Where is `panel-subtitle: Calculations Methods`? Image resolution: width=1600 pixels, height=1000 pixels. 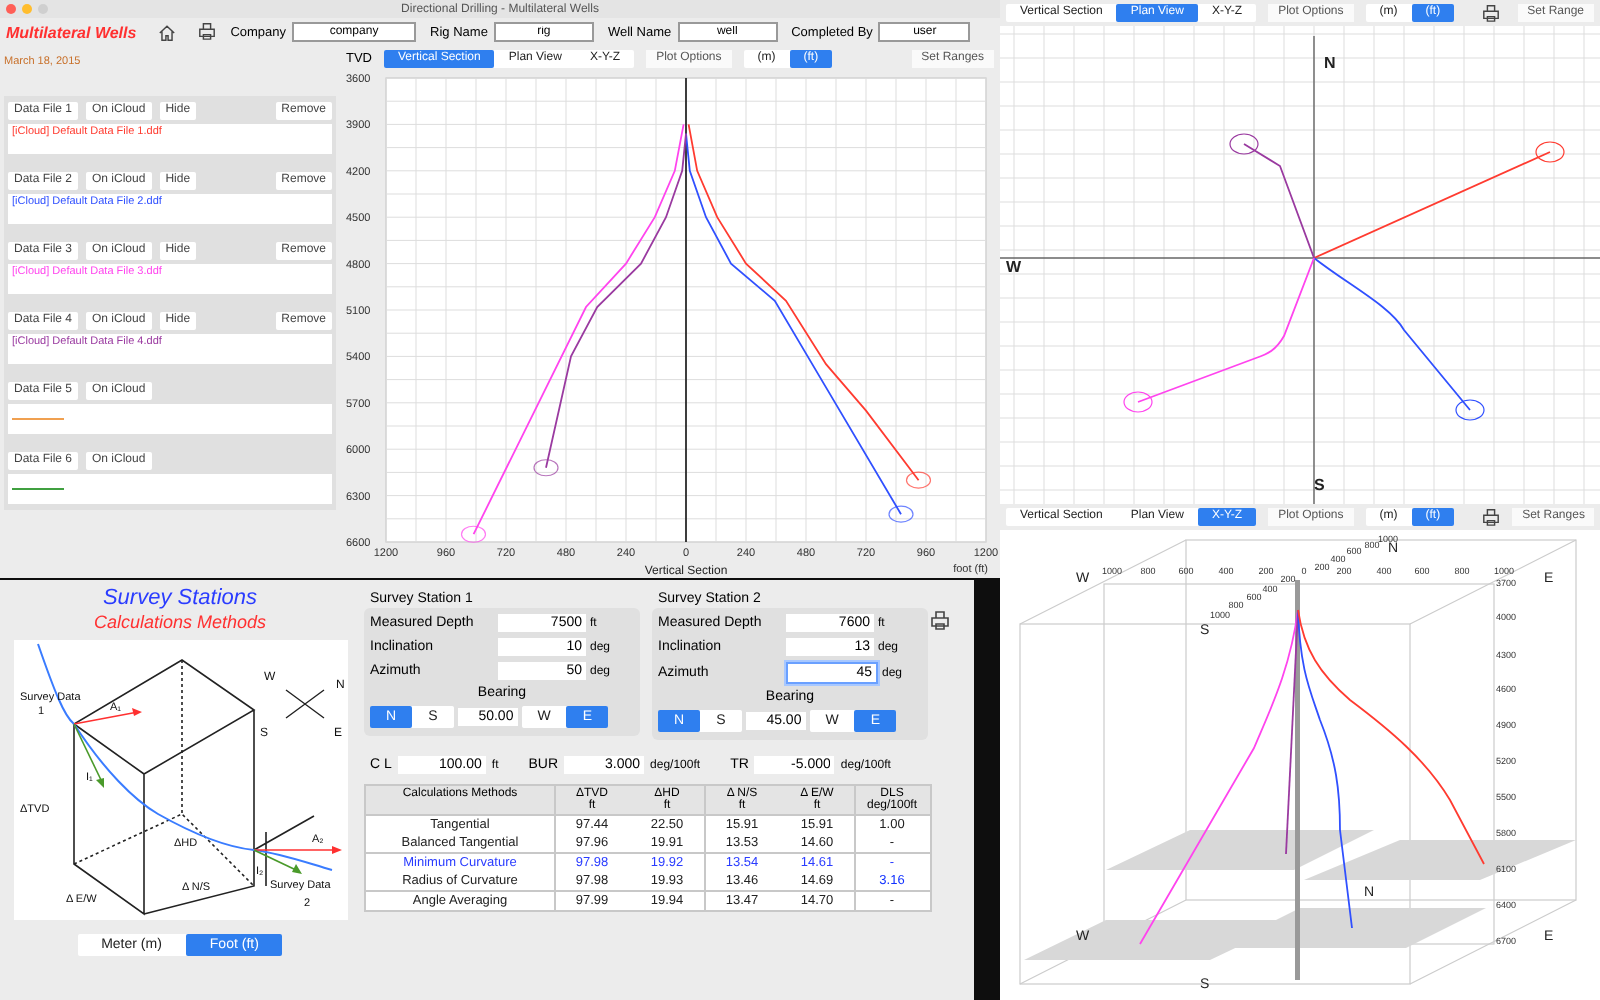
panel-subtitle: Calculations Methods is located at coordinates (180, 622).